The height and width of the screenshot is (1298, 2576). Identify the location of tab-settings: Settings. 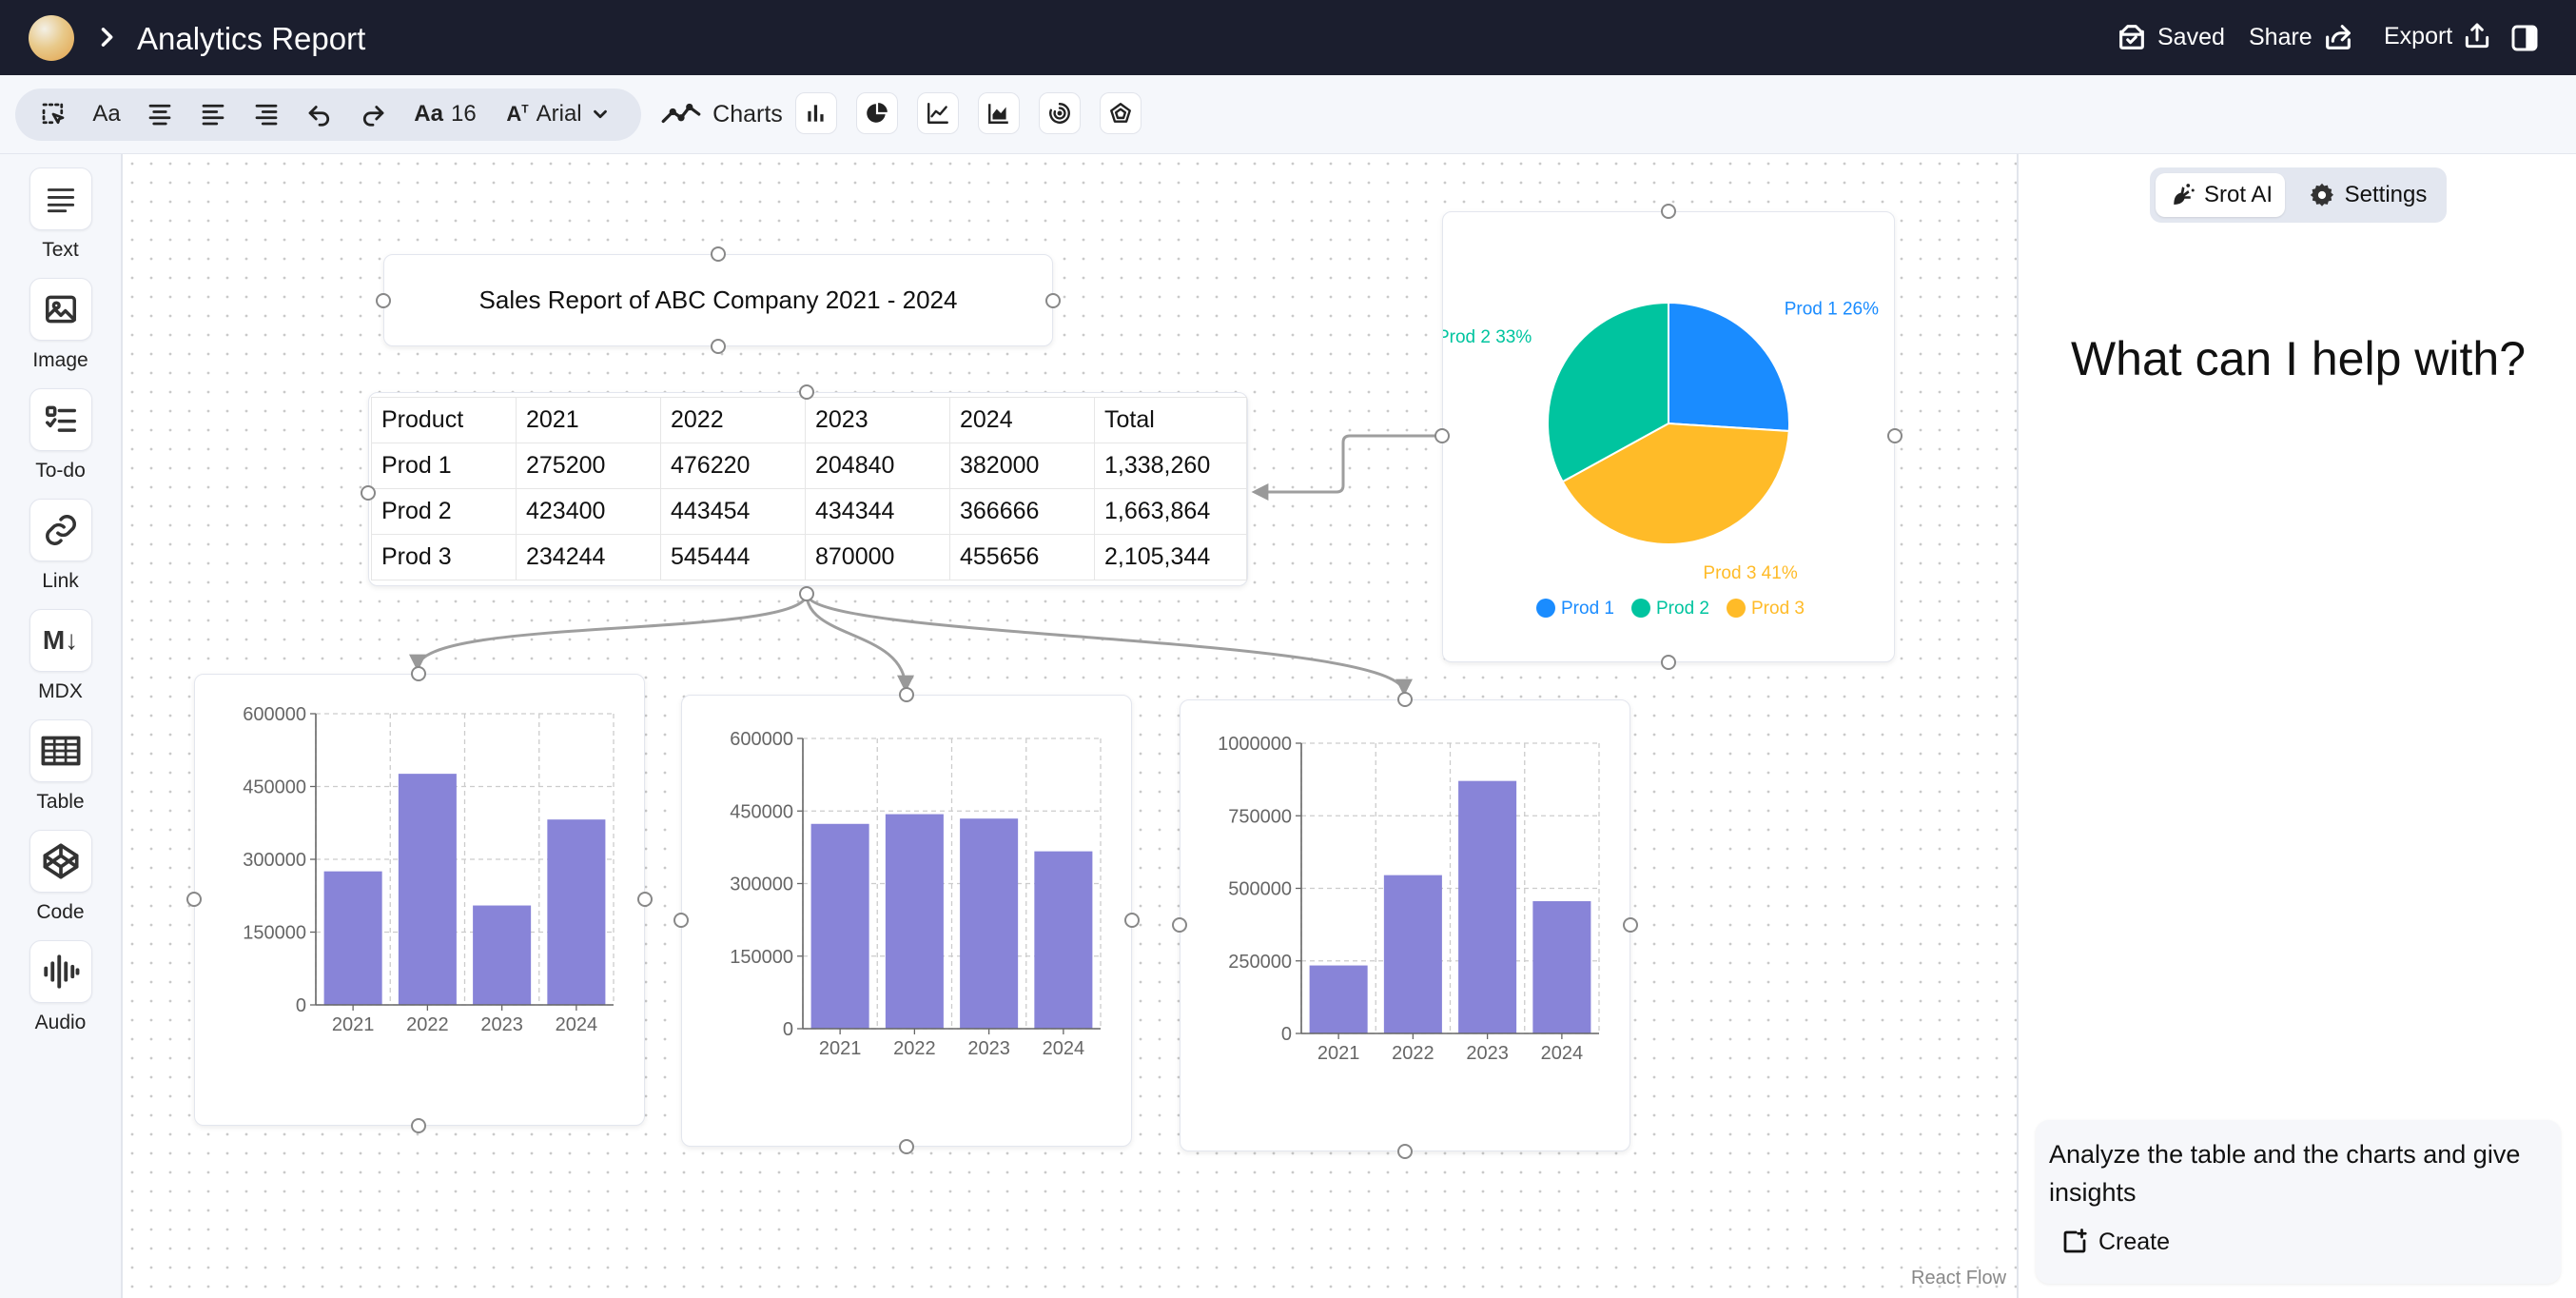
(2367, 195).